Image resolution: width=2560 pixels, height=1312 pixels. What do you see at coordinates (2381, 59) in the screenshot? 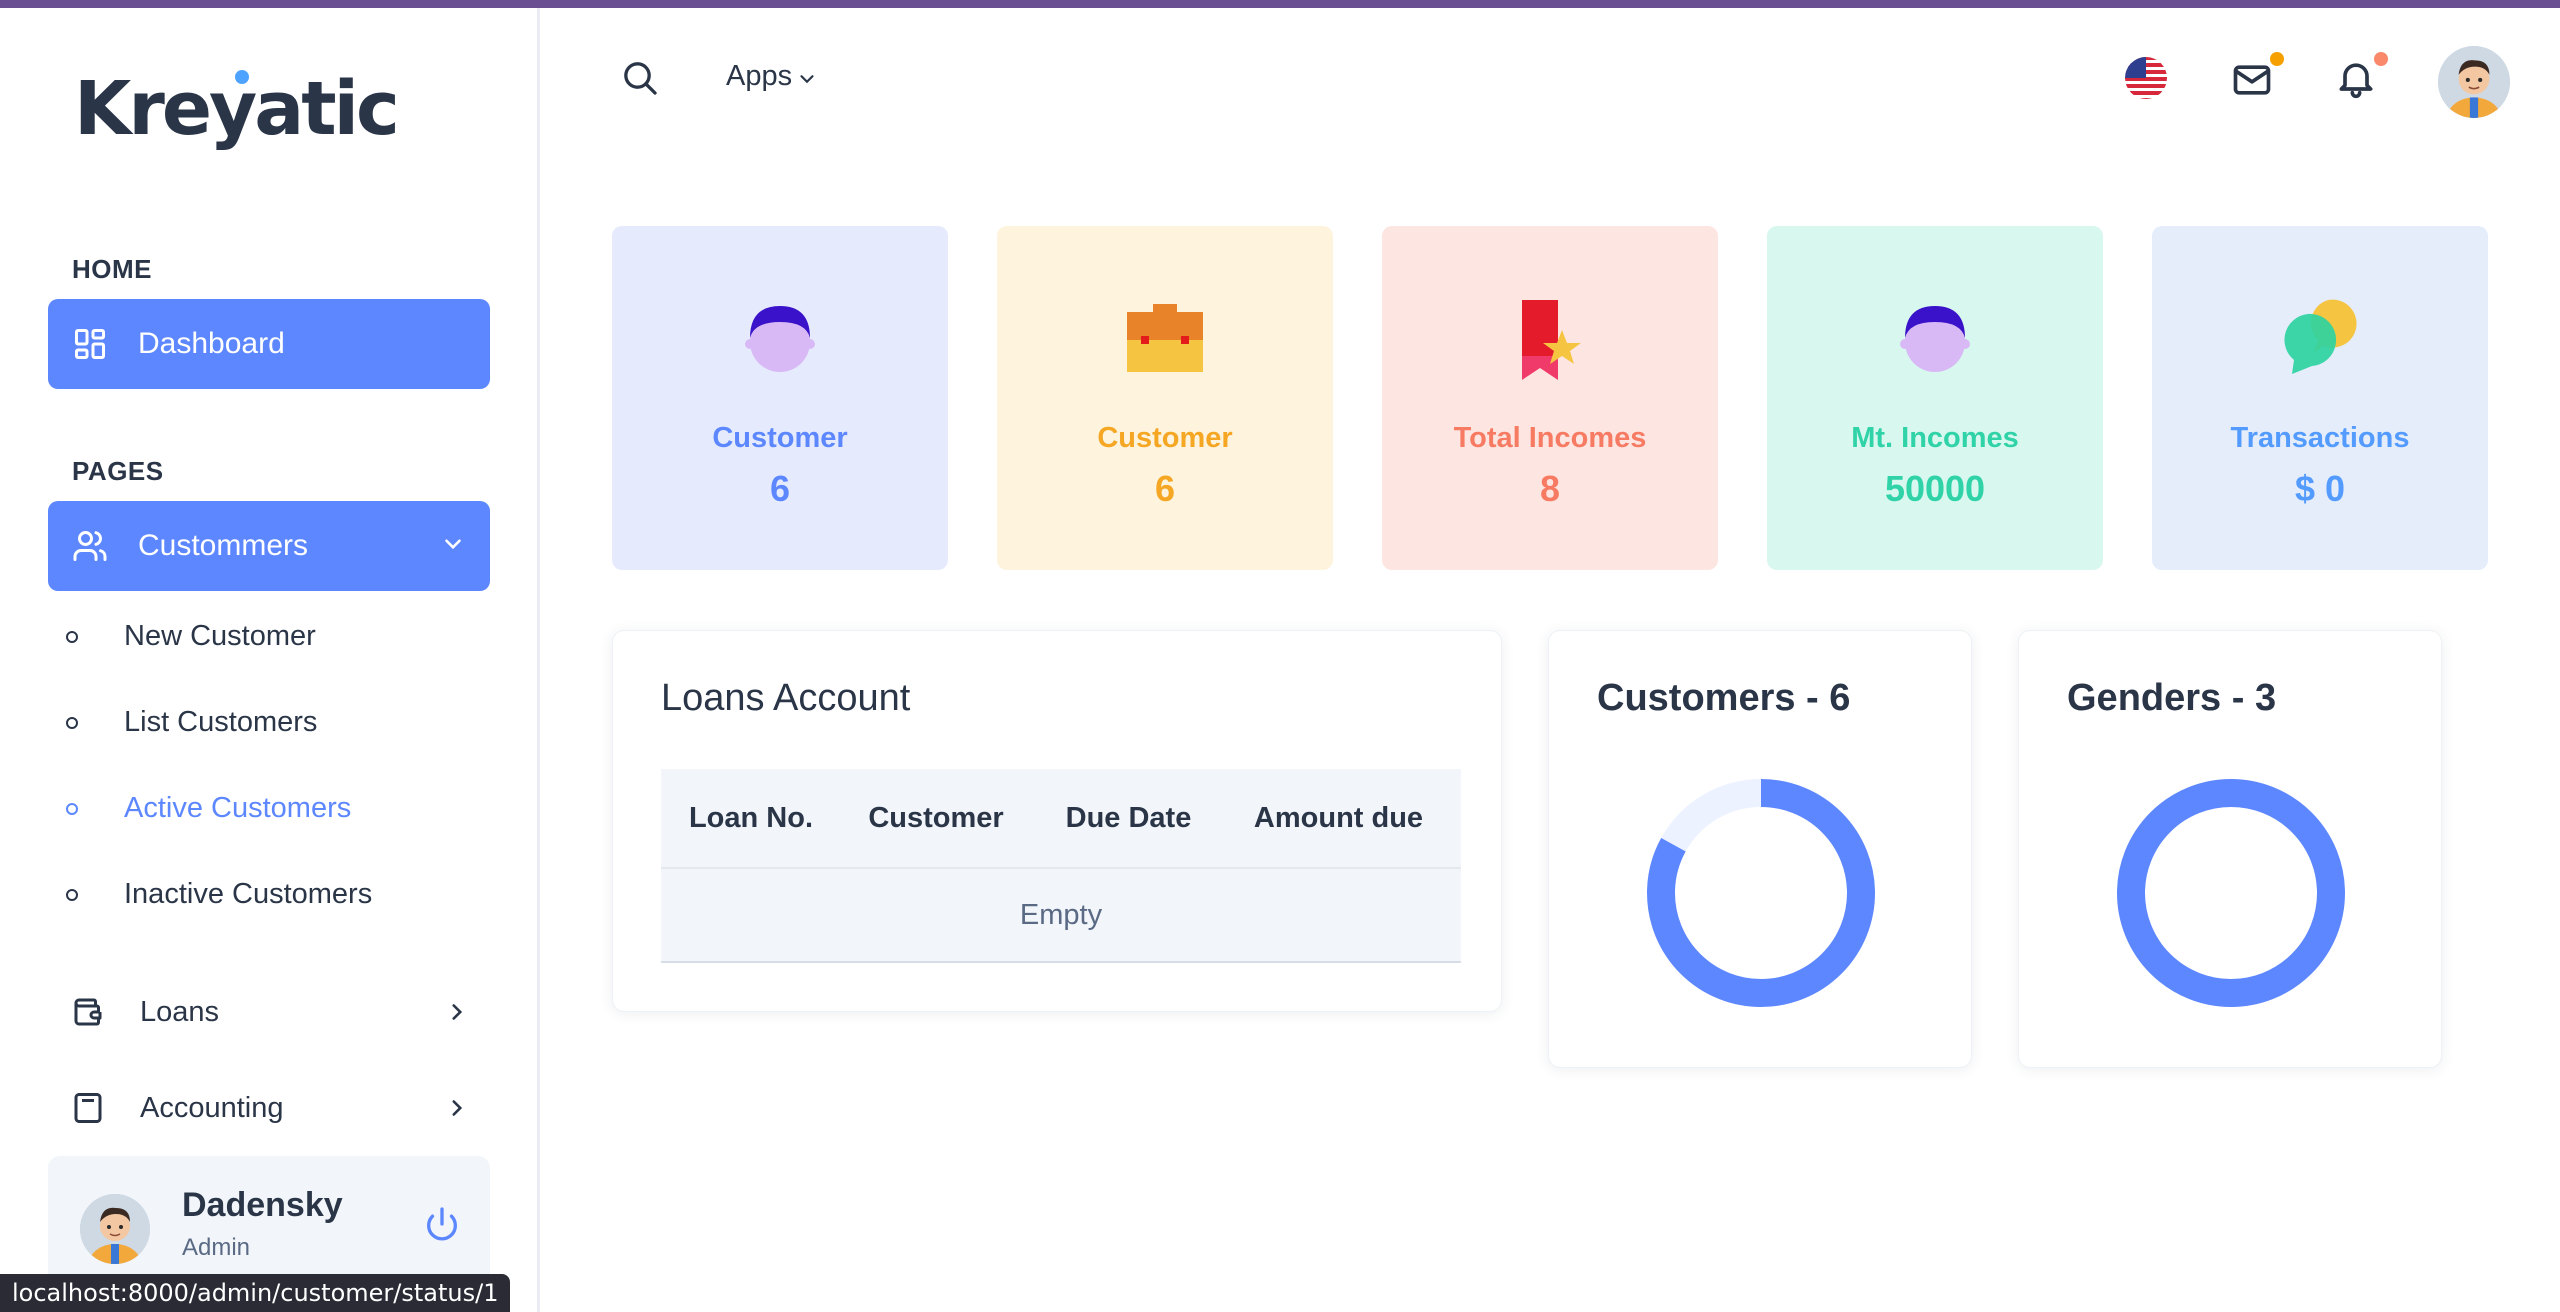
I see `bell-notification-dot` at bounding box center [2381, 59].